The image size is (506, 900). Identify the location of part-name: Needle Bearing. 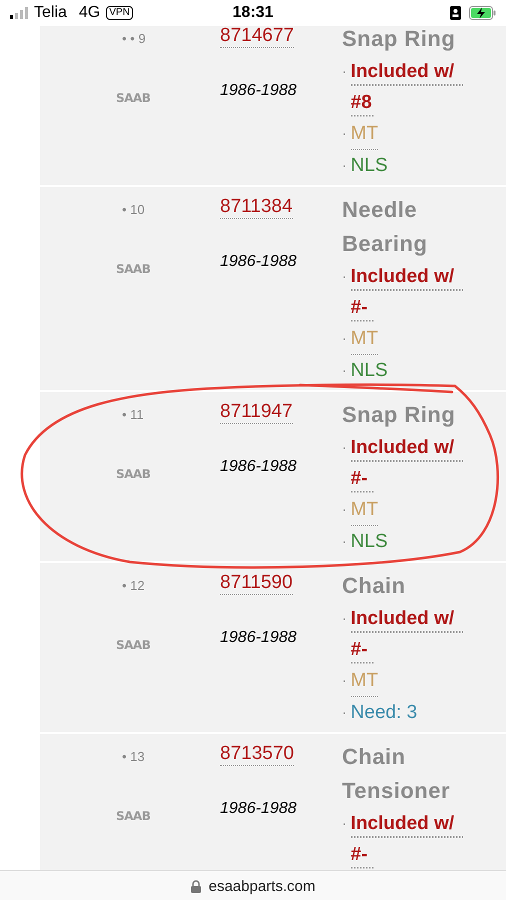
(385, 227).